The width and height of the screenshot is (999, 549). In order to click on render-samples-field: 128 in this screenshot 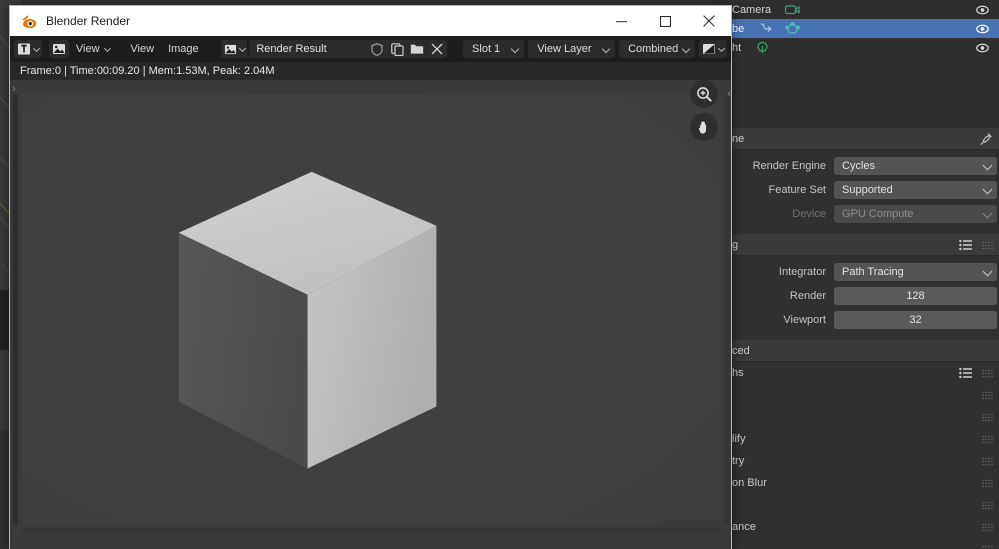, I will do `click(915, 296)`.